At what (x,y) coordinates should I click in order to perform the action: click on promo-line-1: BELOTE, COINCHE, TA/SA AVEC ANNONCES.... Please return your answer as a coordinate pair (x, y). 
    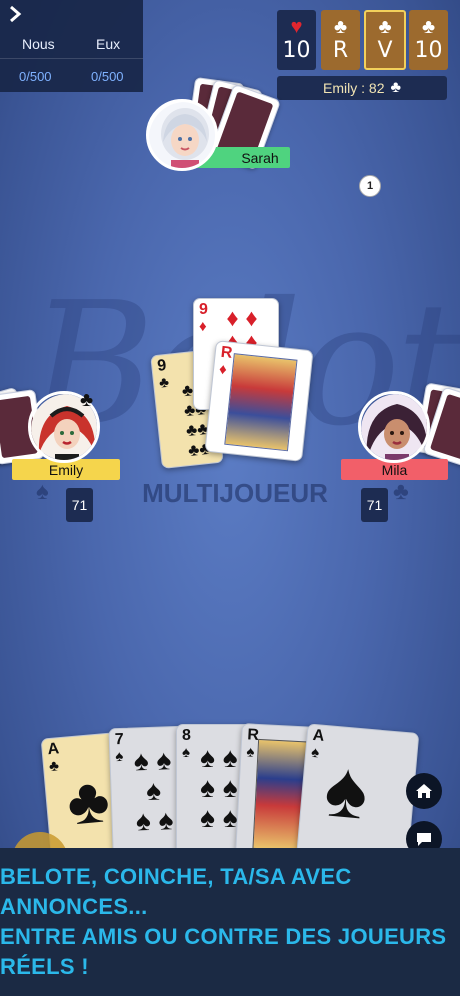
    Looking at the image, I should click on (176, 891).